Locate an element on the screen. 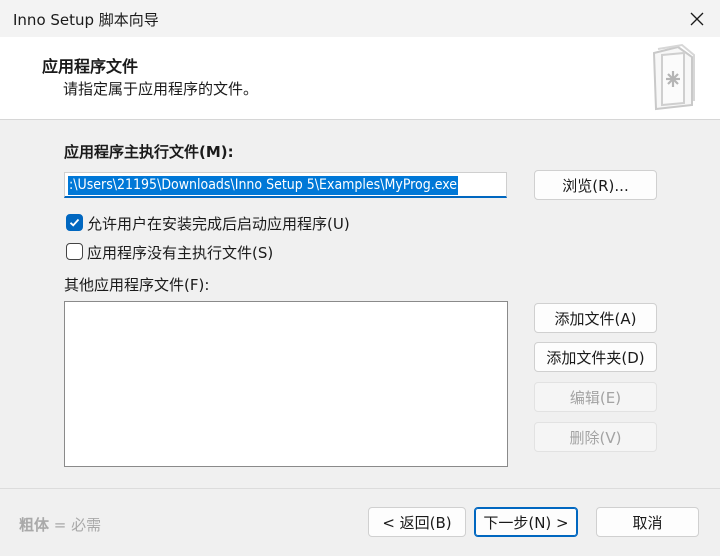  footer-divider is located at coordinates (360, 488).